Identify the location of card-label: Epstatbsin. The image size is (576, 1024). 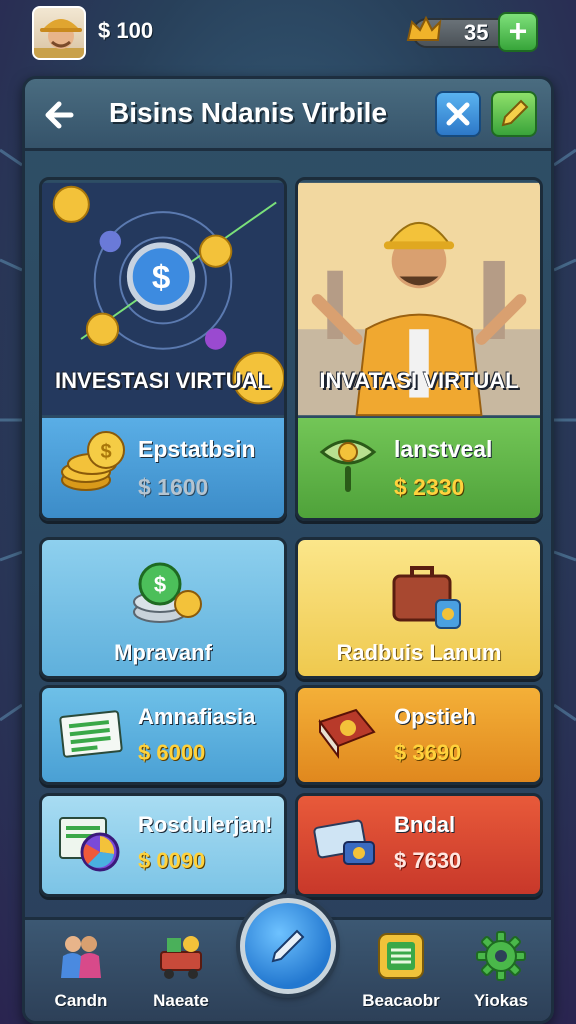
(197, 449).